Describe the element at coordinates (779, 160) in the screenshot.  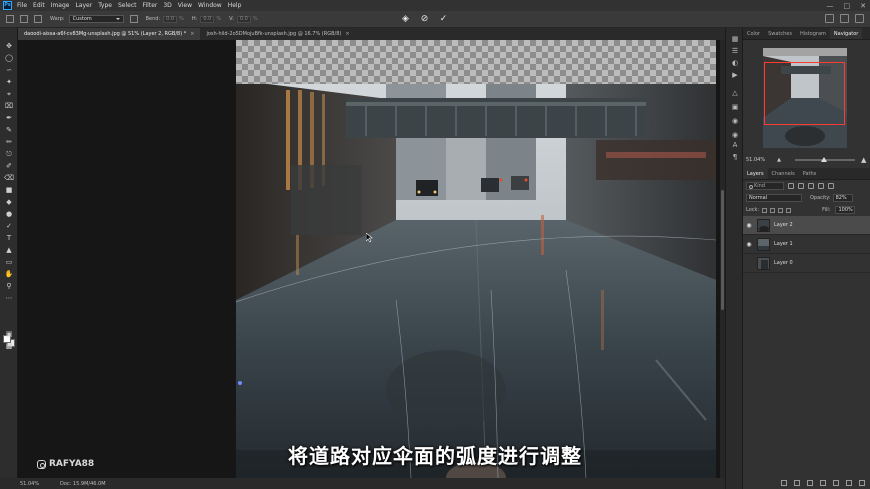
I see `zoom-out-icon: ▲` at that location.